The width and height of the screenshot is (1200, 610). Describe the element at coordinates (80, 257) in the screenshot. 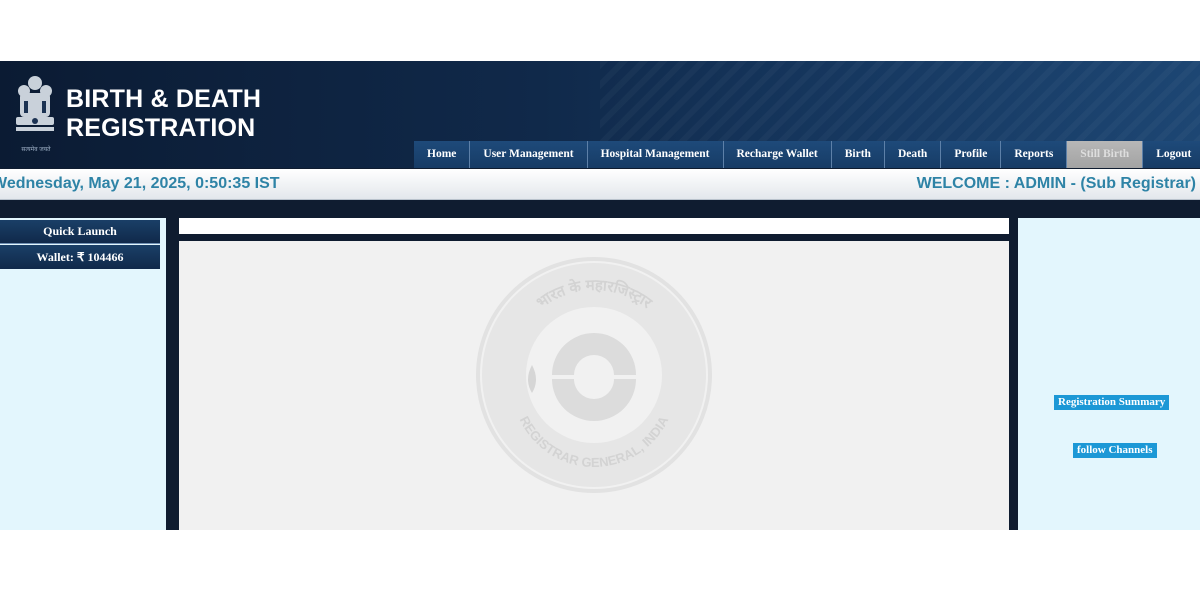

I see `wallet-balance: Wallet: ₹ 104466` at that location.